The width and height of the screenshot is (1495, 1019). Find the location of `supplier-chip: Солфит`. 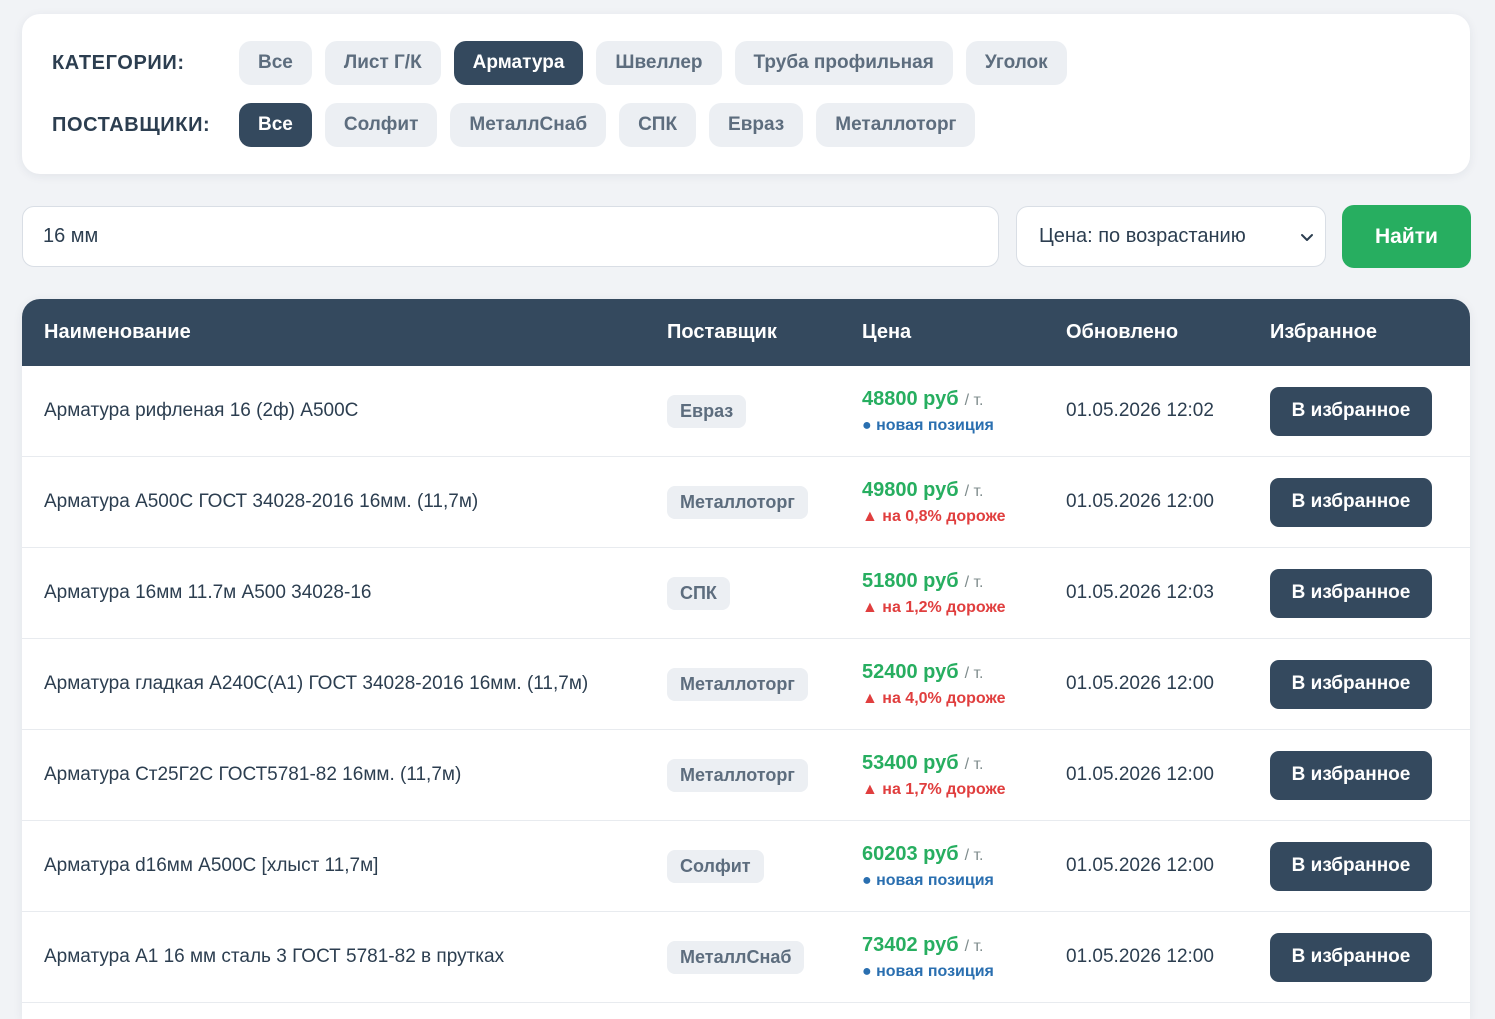

supplier-chip: Солфит is located at coordinates (381, 125).